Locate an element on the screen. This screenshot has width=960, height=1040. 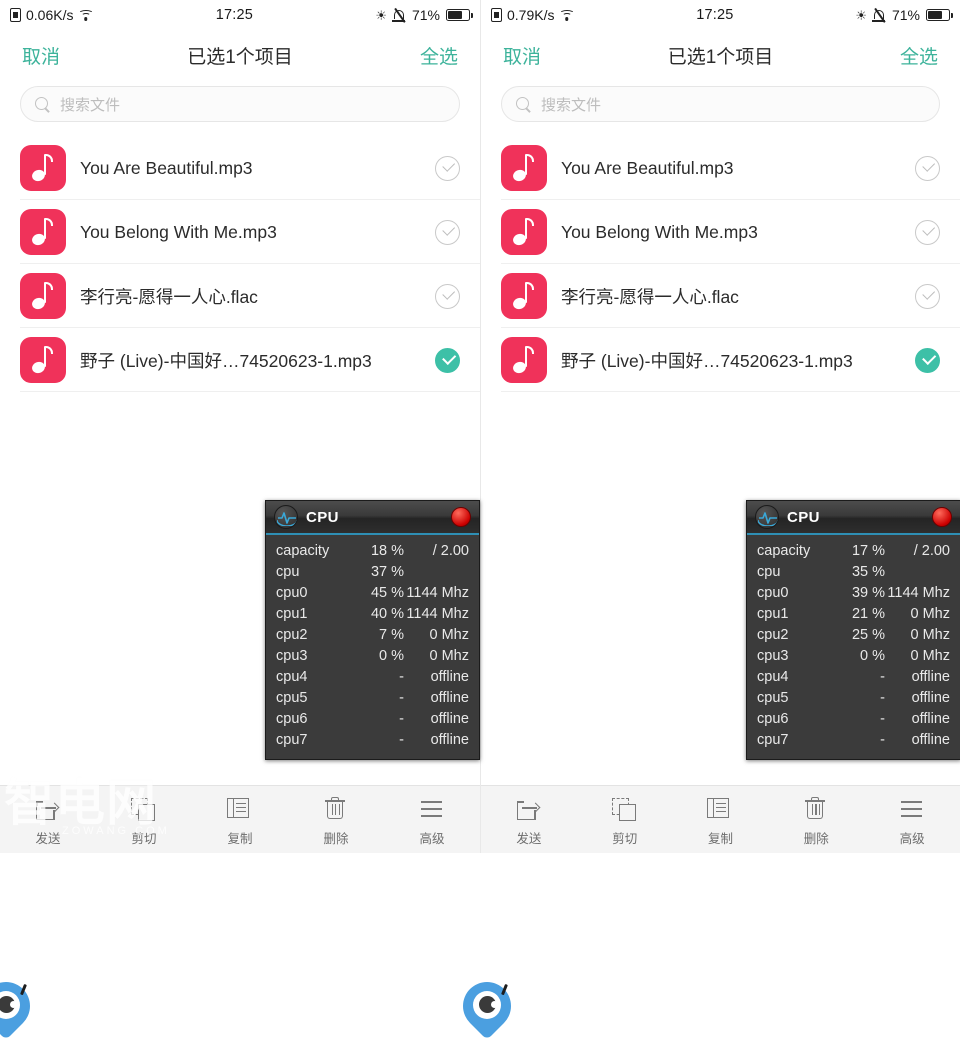
cpu-row-extra is located at coordinates (436, 572).